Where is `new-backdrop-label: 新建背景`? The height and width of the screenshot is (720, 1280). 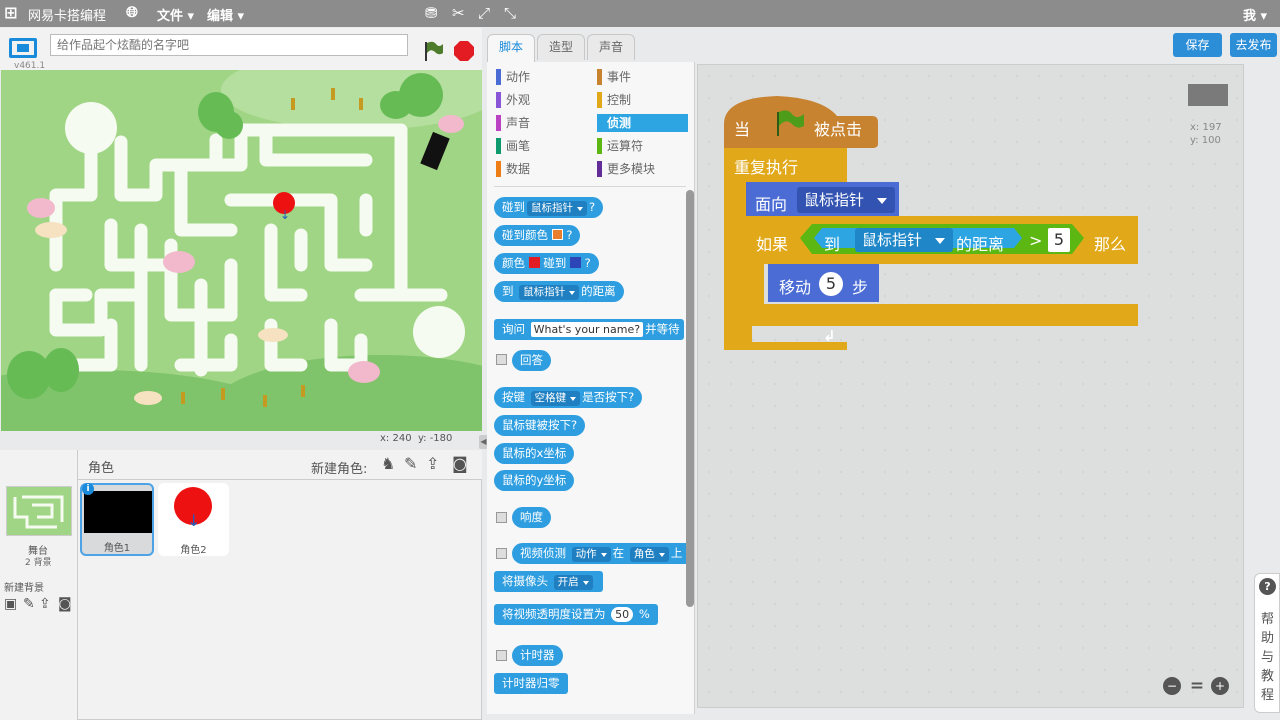 new-backdrop-label: 新建背景 is located at coordinates (24, 588).